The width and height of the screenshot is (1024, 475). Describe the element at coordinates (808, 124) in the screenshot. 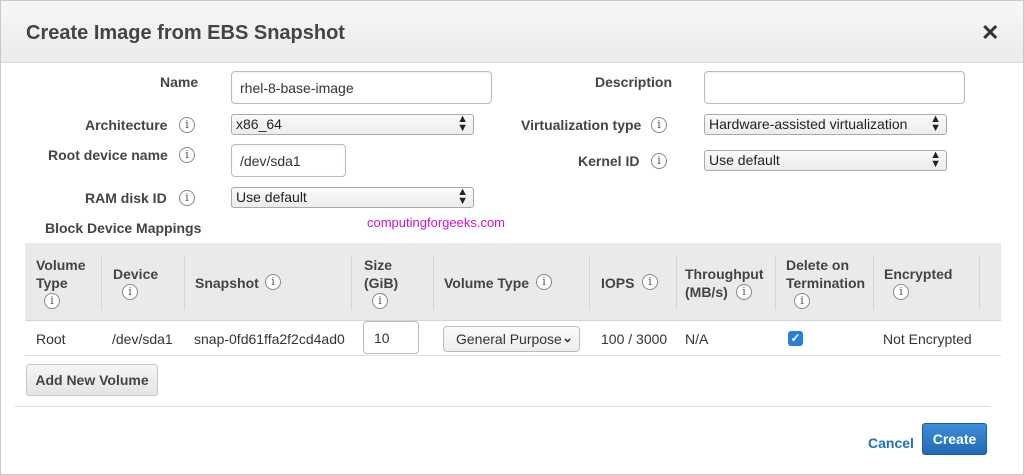

I see `virtualization-select-value: Hardware-assisted virtualization` at that location.